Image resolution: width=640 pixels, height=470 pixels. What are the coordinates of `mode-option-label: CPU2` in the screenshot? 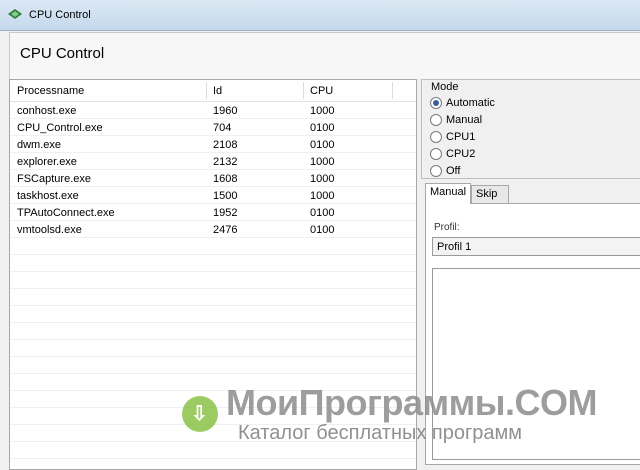 It's located at (461, 154).